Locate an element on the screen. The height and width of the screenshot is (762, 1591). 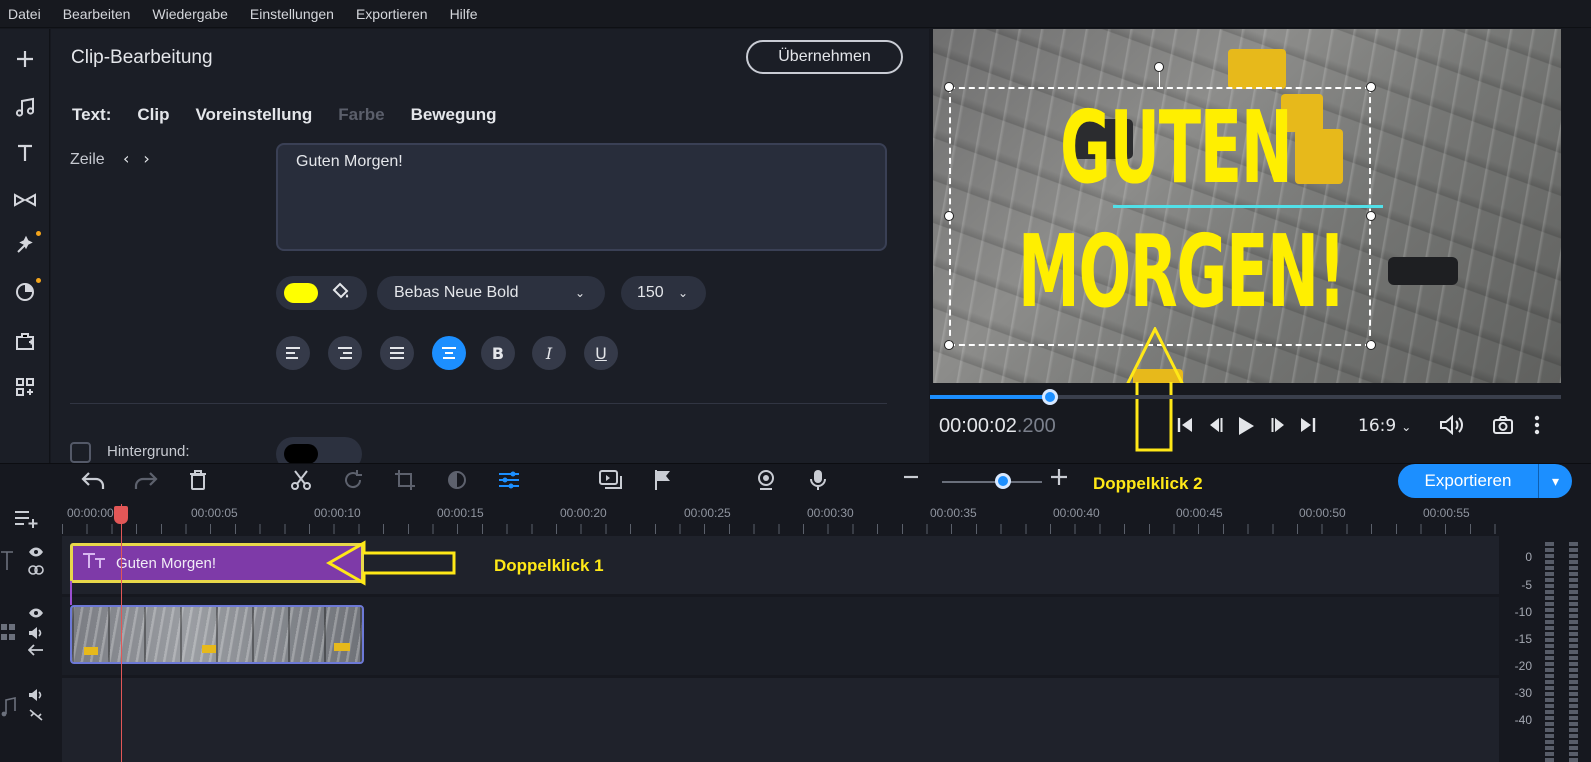
apply-button: Übernehmen is located at coordinates (824, 57).